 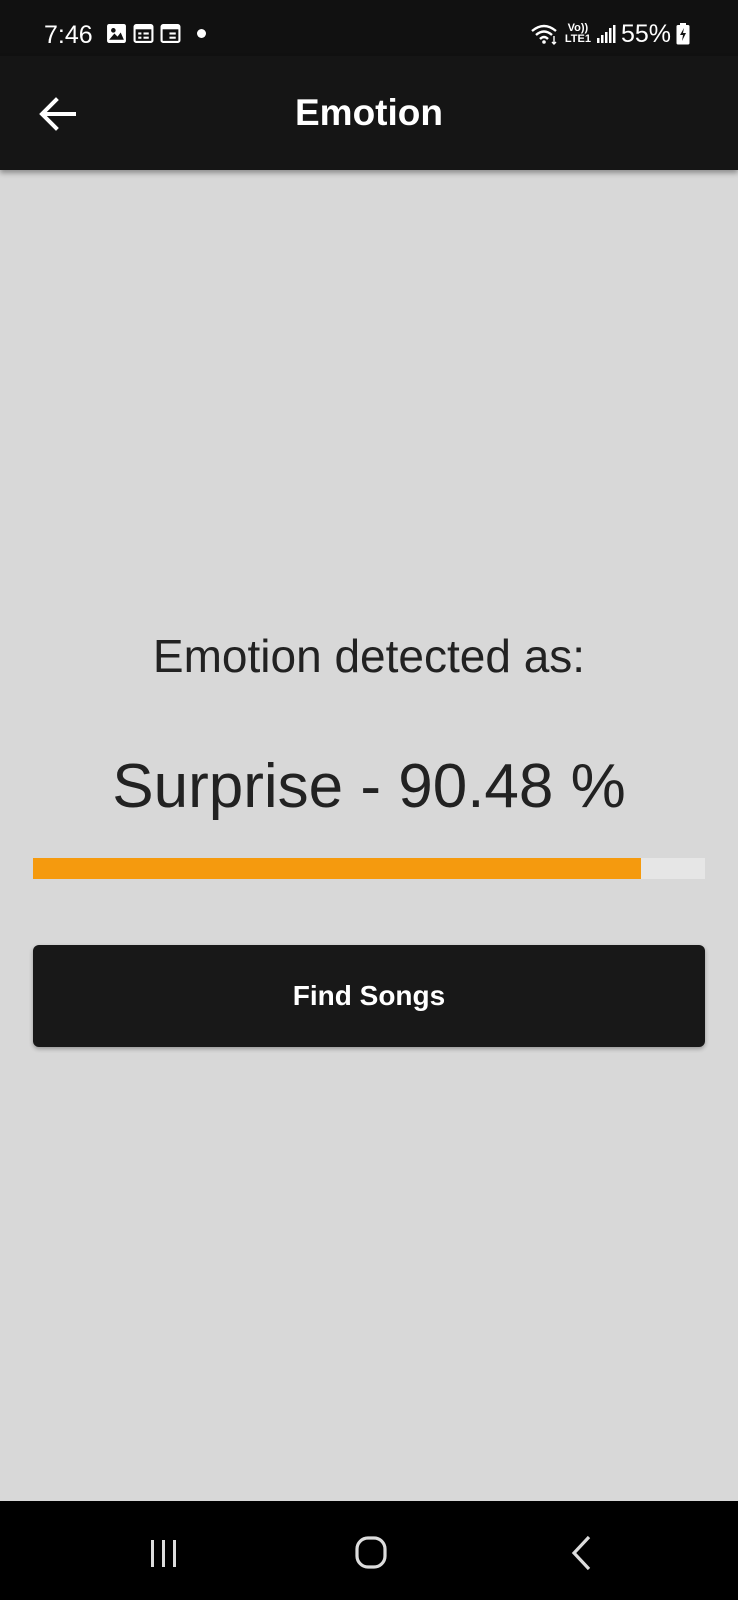 I want to click on lte-label: LTE1, so click(x=577, y=39).